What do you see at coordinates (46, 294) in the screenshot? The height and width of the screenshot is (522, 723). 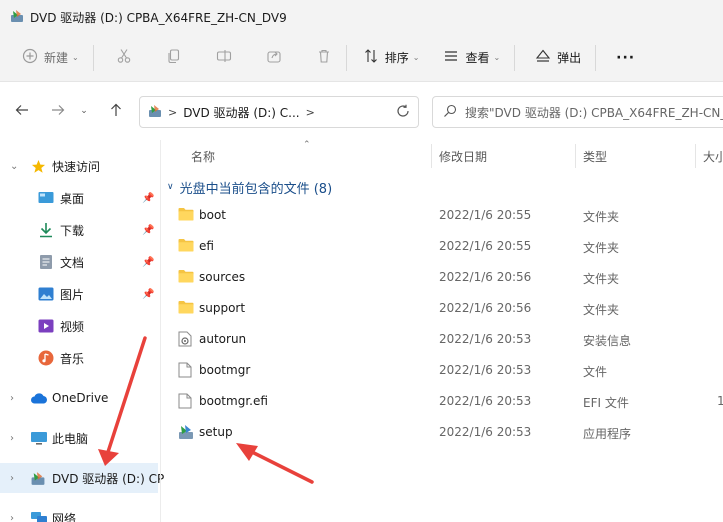 I see `picture-icon` at bounding box center [46, 294].